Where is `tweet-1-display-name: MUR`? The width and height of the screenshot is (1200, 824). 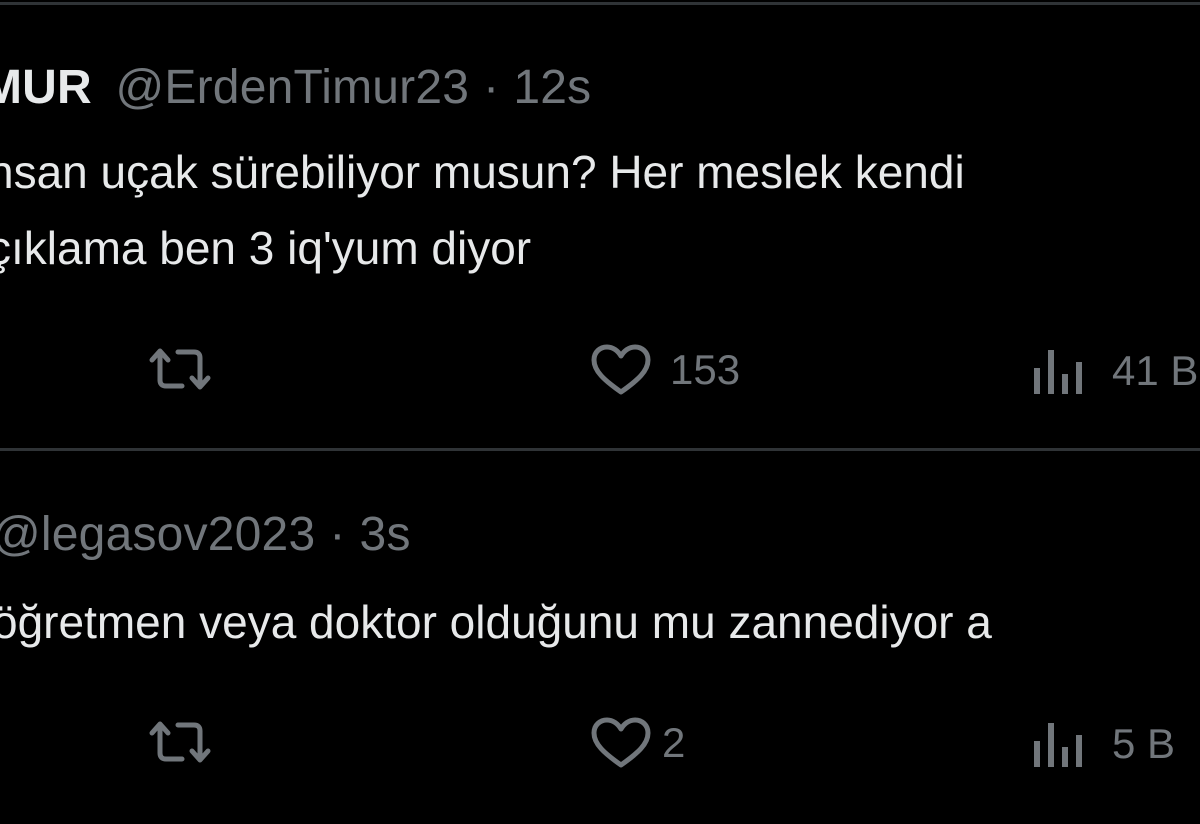
tweet-1-display-name: MUR is located at coordinates (46, 87).